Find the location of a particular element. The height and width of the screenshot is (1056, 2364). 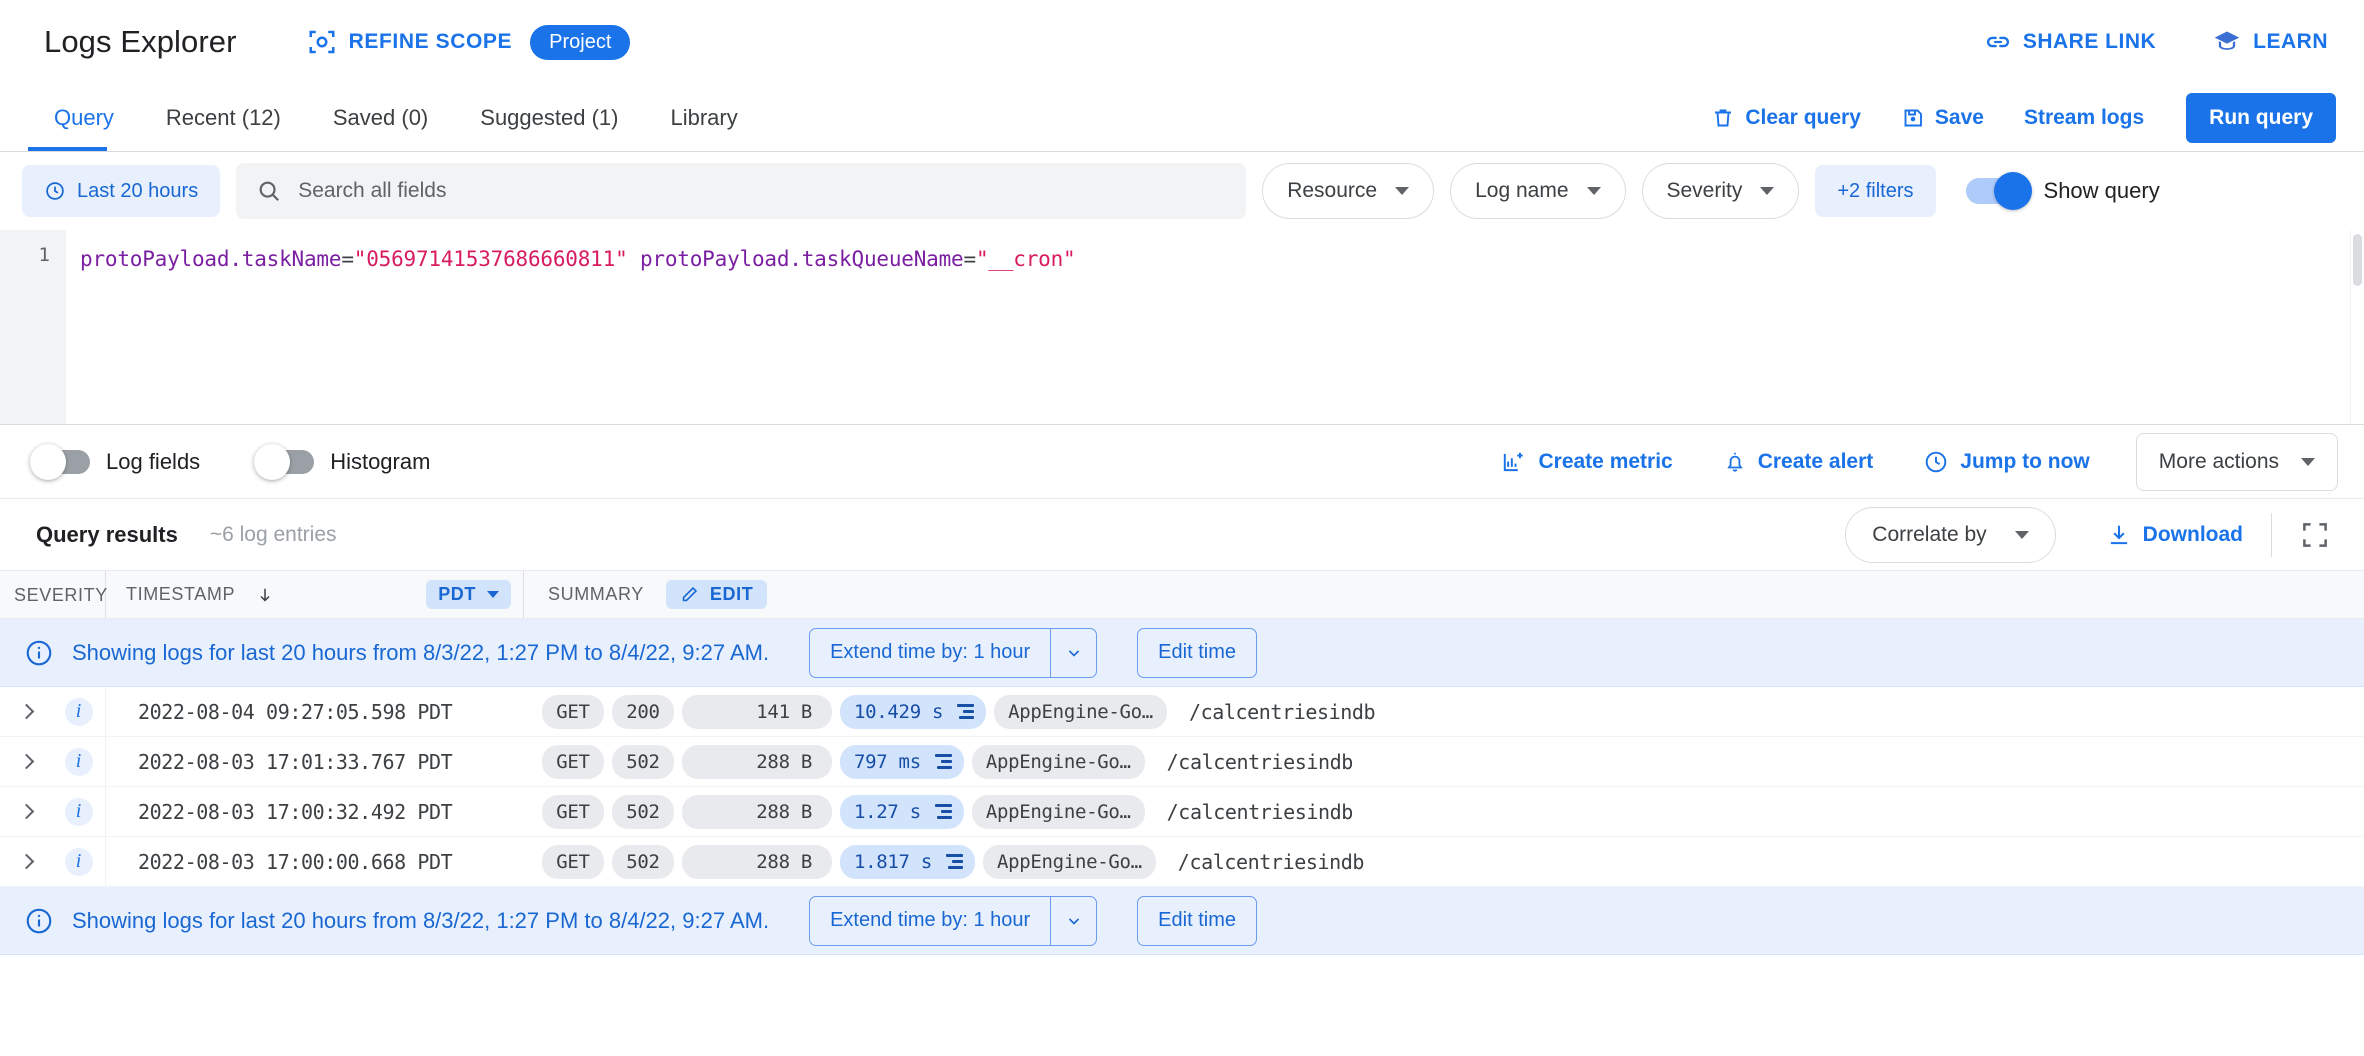

jump-to-now-button: Jump to now is located at coordinates (2006, 462).